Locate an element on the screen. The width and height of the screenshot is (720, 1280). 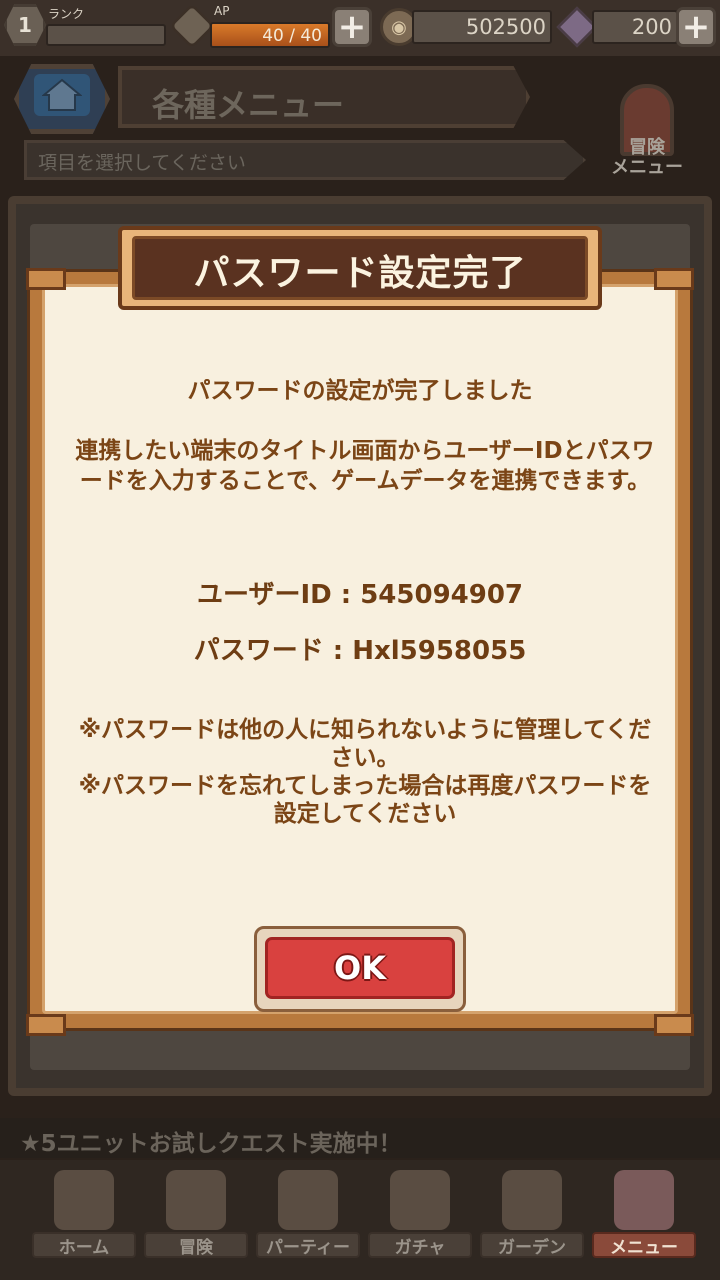
nav-adventure: 冒険 is located at coordinates (196, 1216).